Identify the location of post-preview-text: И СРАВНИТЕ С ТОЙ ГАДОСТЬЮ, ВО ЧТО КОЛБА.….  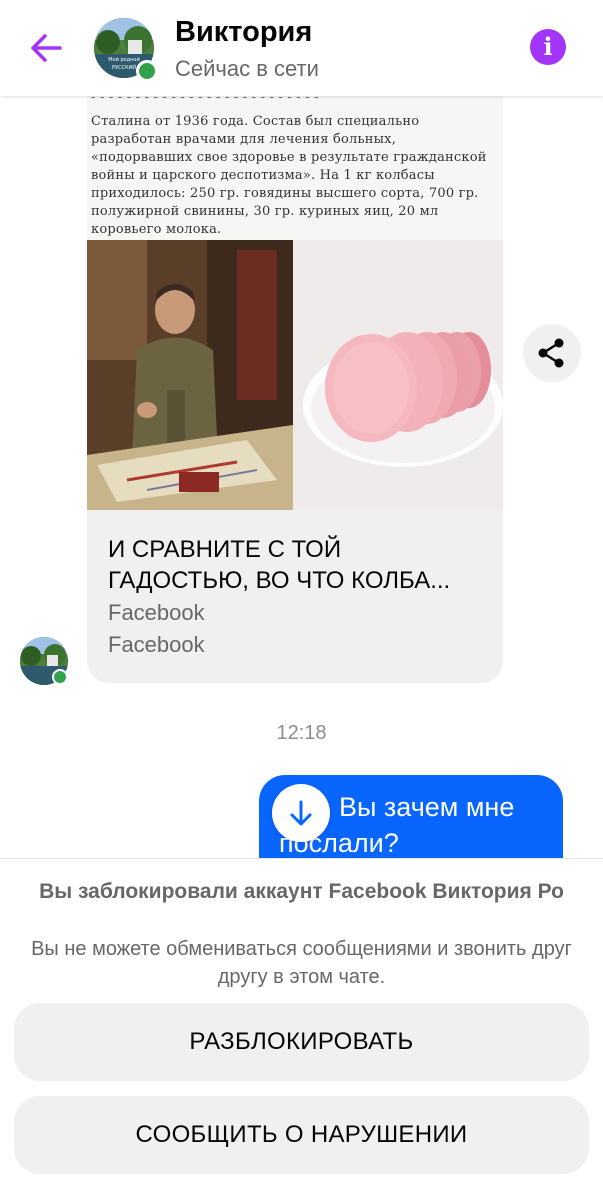
(295, 596).